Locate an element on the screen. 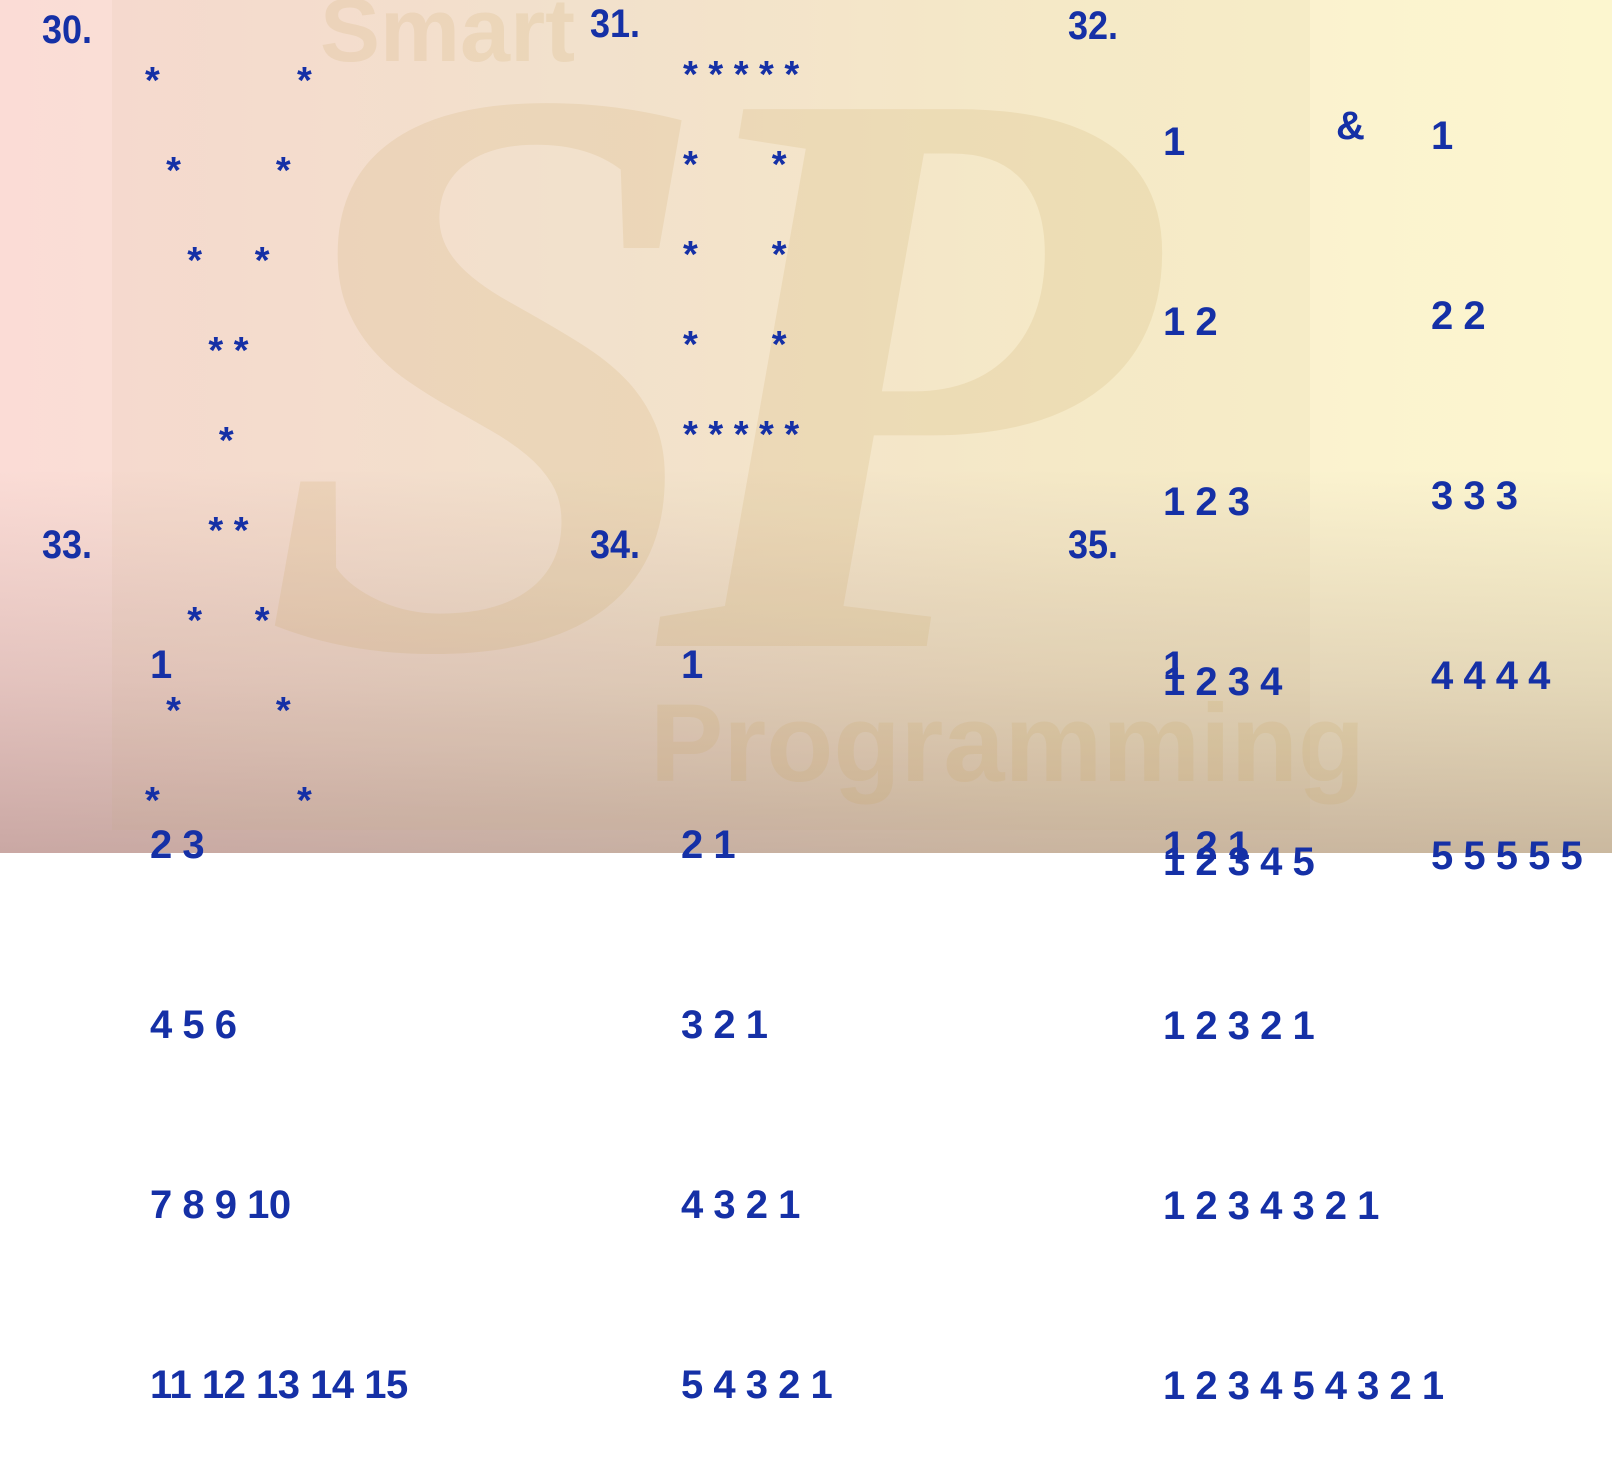  pattern-row: 5 5 5 5 5 is located at coordinates (1507, 856).